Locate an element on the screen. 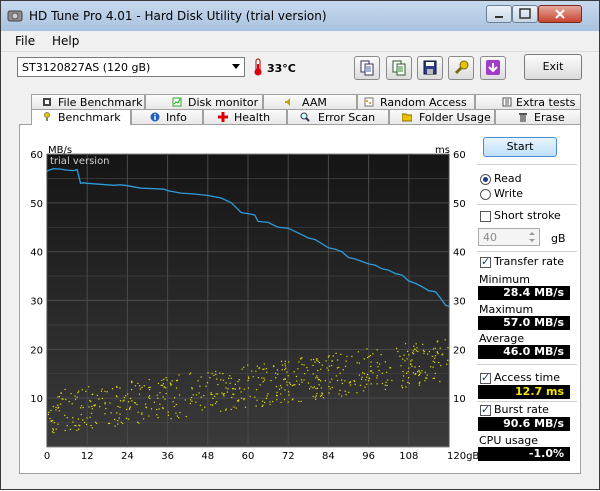 This screenshot has width=600, height=491. transfer-rate-checkbox is located at coordinates (485, 261).